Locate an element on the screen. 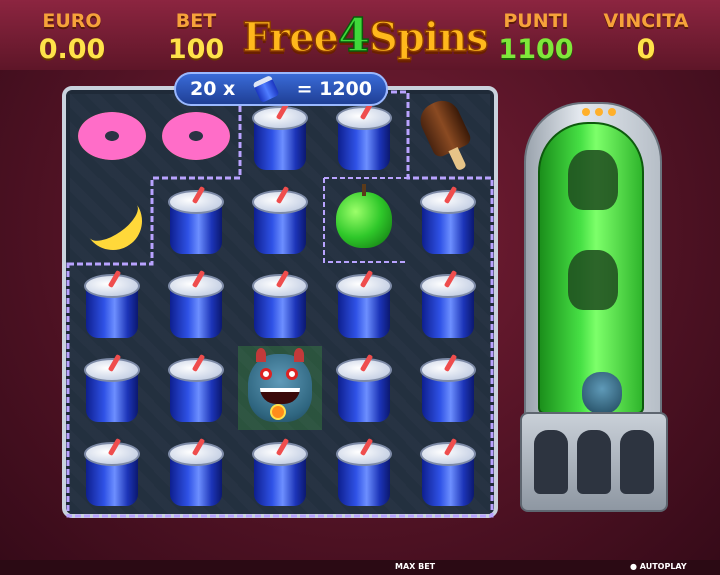 The width and height of the screenshot is (720, 575). logo-four: 4 is located at coordinates (354, 35).